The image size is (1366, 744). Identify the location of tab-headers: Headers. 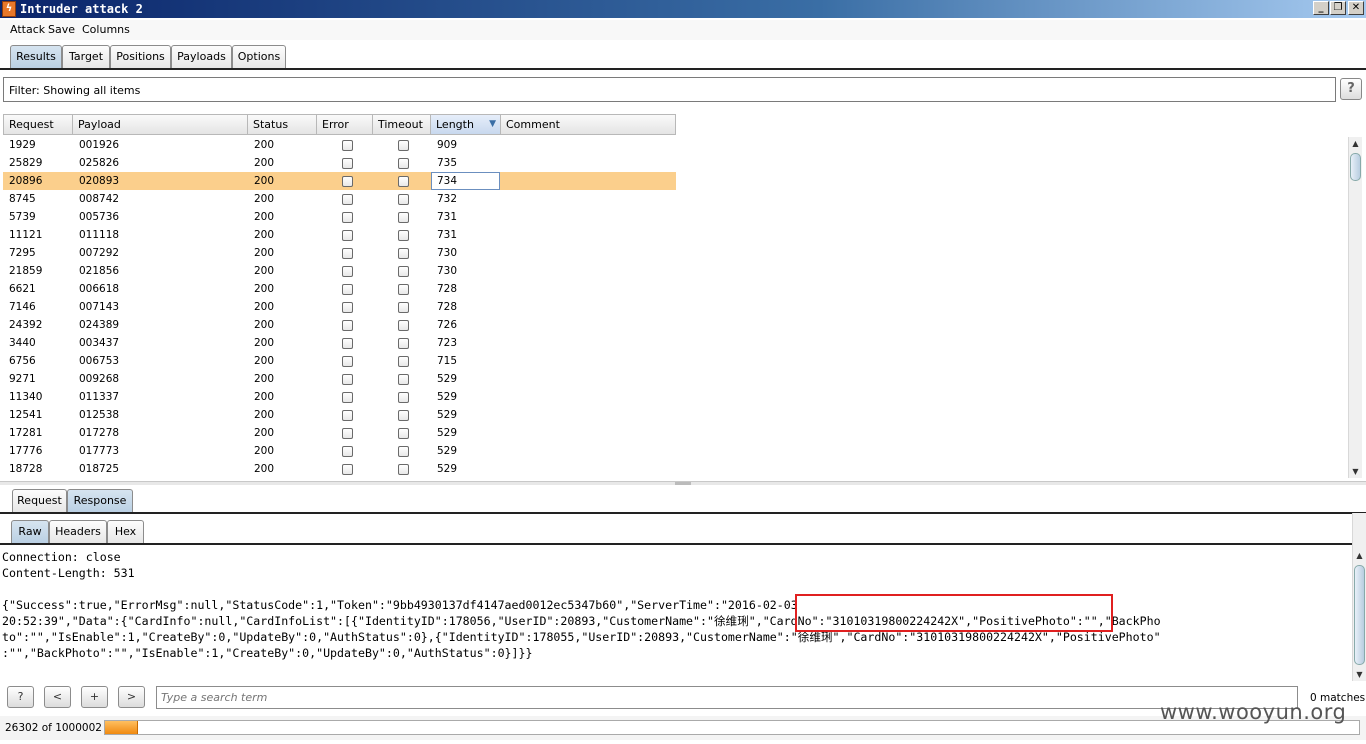
(78, 532).